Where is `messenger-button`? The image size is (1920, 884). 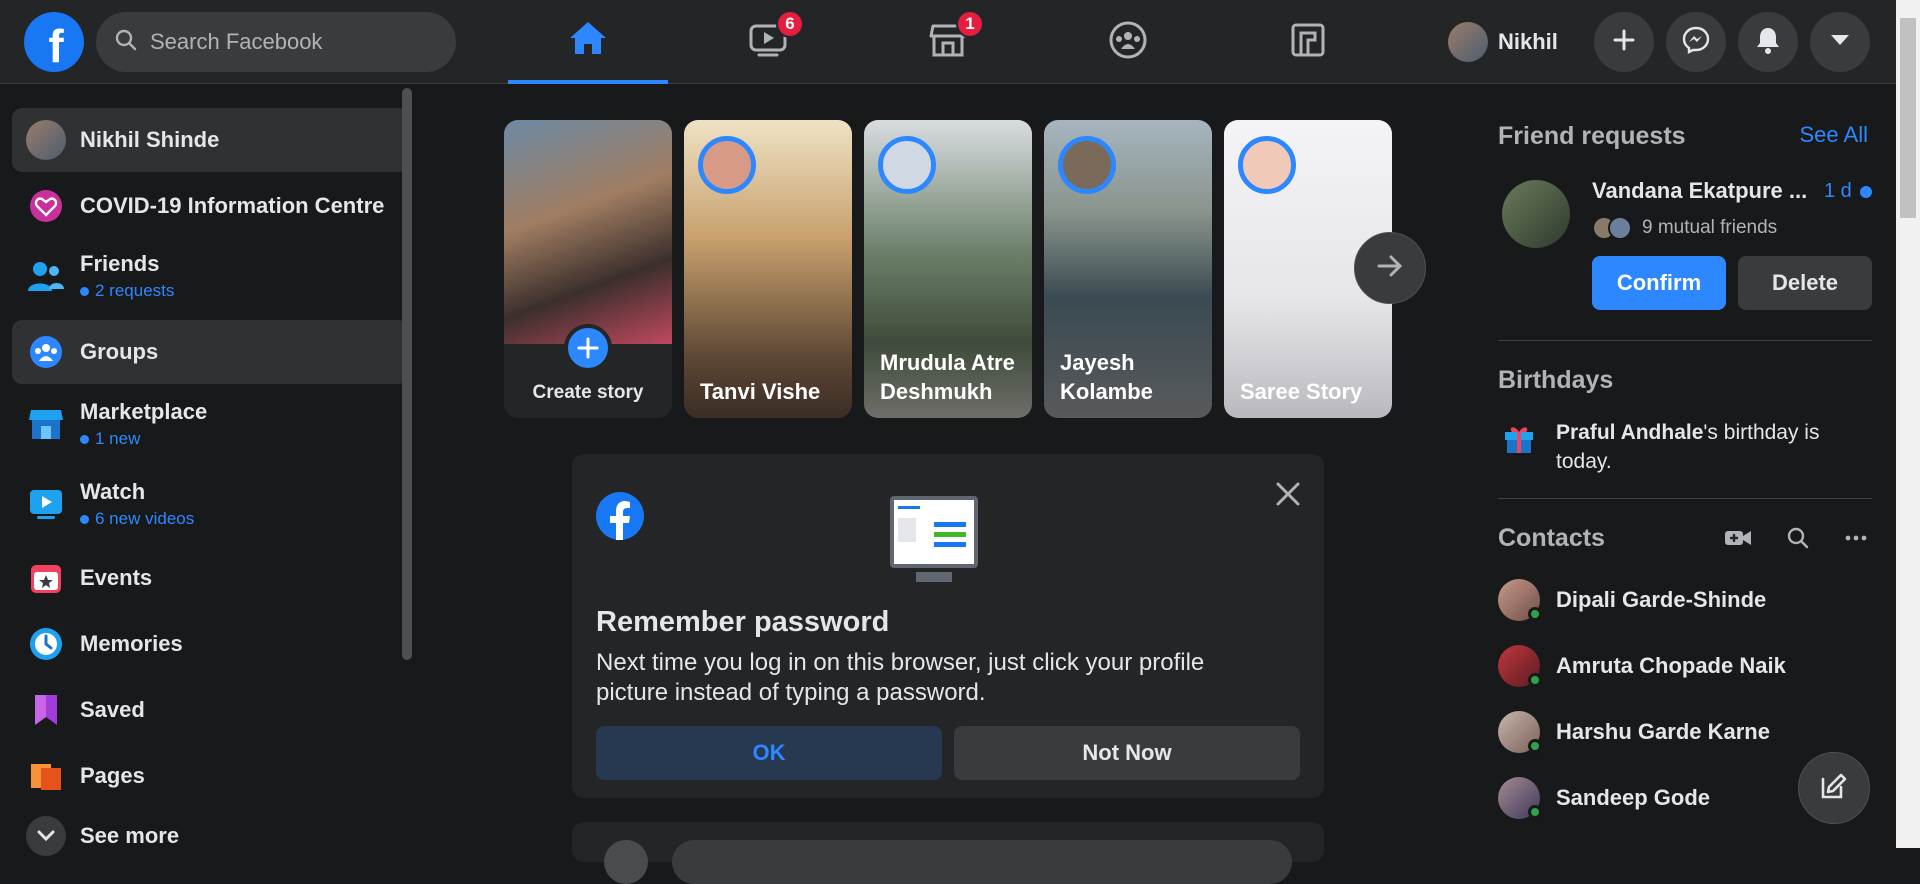 messenger-button is located at coordinates (1696, 42).